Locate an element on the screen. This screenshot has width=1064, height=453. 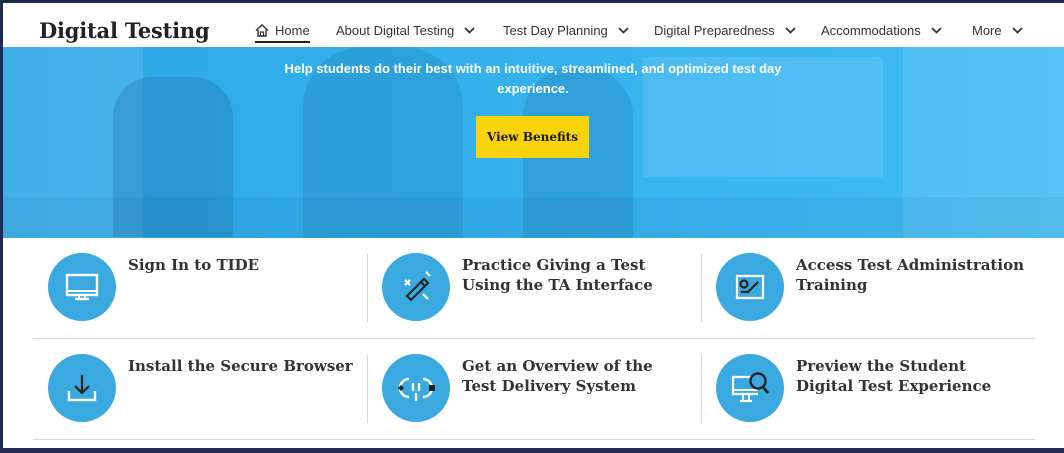
card-access-test-administration-training: Access Test Administration Training is located at coordinates (868, 288).